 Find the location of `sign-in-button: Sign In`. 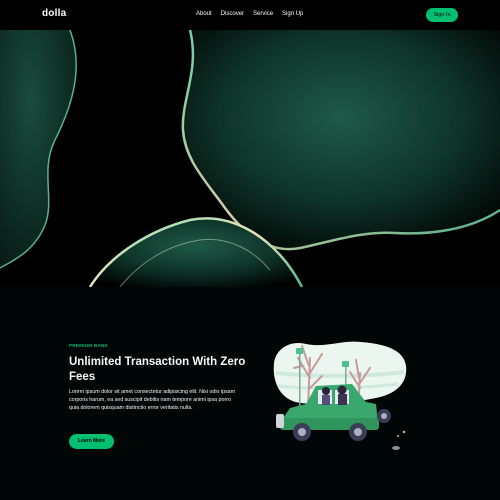

sign-in-button: Sign In is located at coordinates (442, 15).